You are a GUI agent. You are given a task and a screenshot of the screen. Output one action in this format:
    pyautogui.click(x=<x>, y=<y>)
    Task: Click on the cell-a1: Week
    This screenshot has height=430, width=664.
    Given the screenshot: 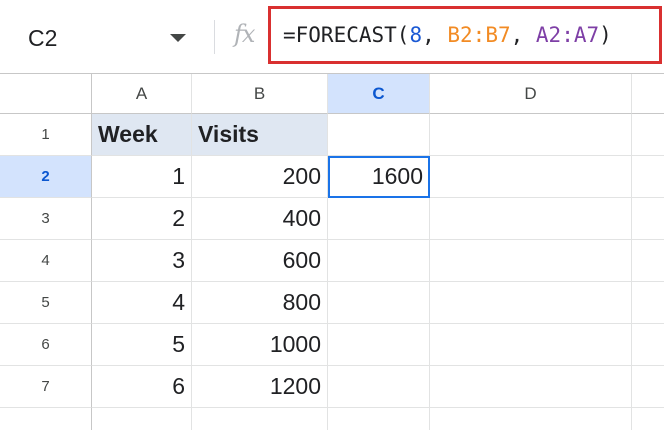 What is the action you would take?
    pyautogui.click(x=142, y=135)
    